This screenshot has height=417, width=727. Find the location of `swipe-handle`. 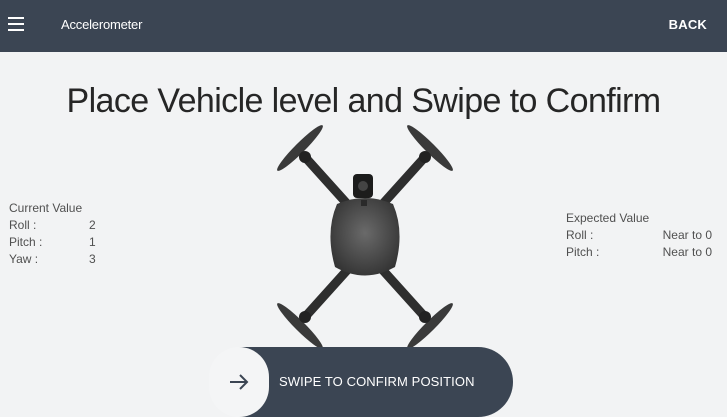

swipe-handle is located at coordinates (239, 382).